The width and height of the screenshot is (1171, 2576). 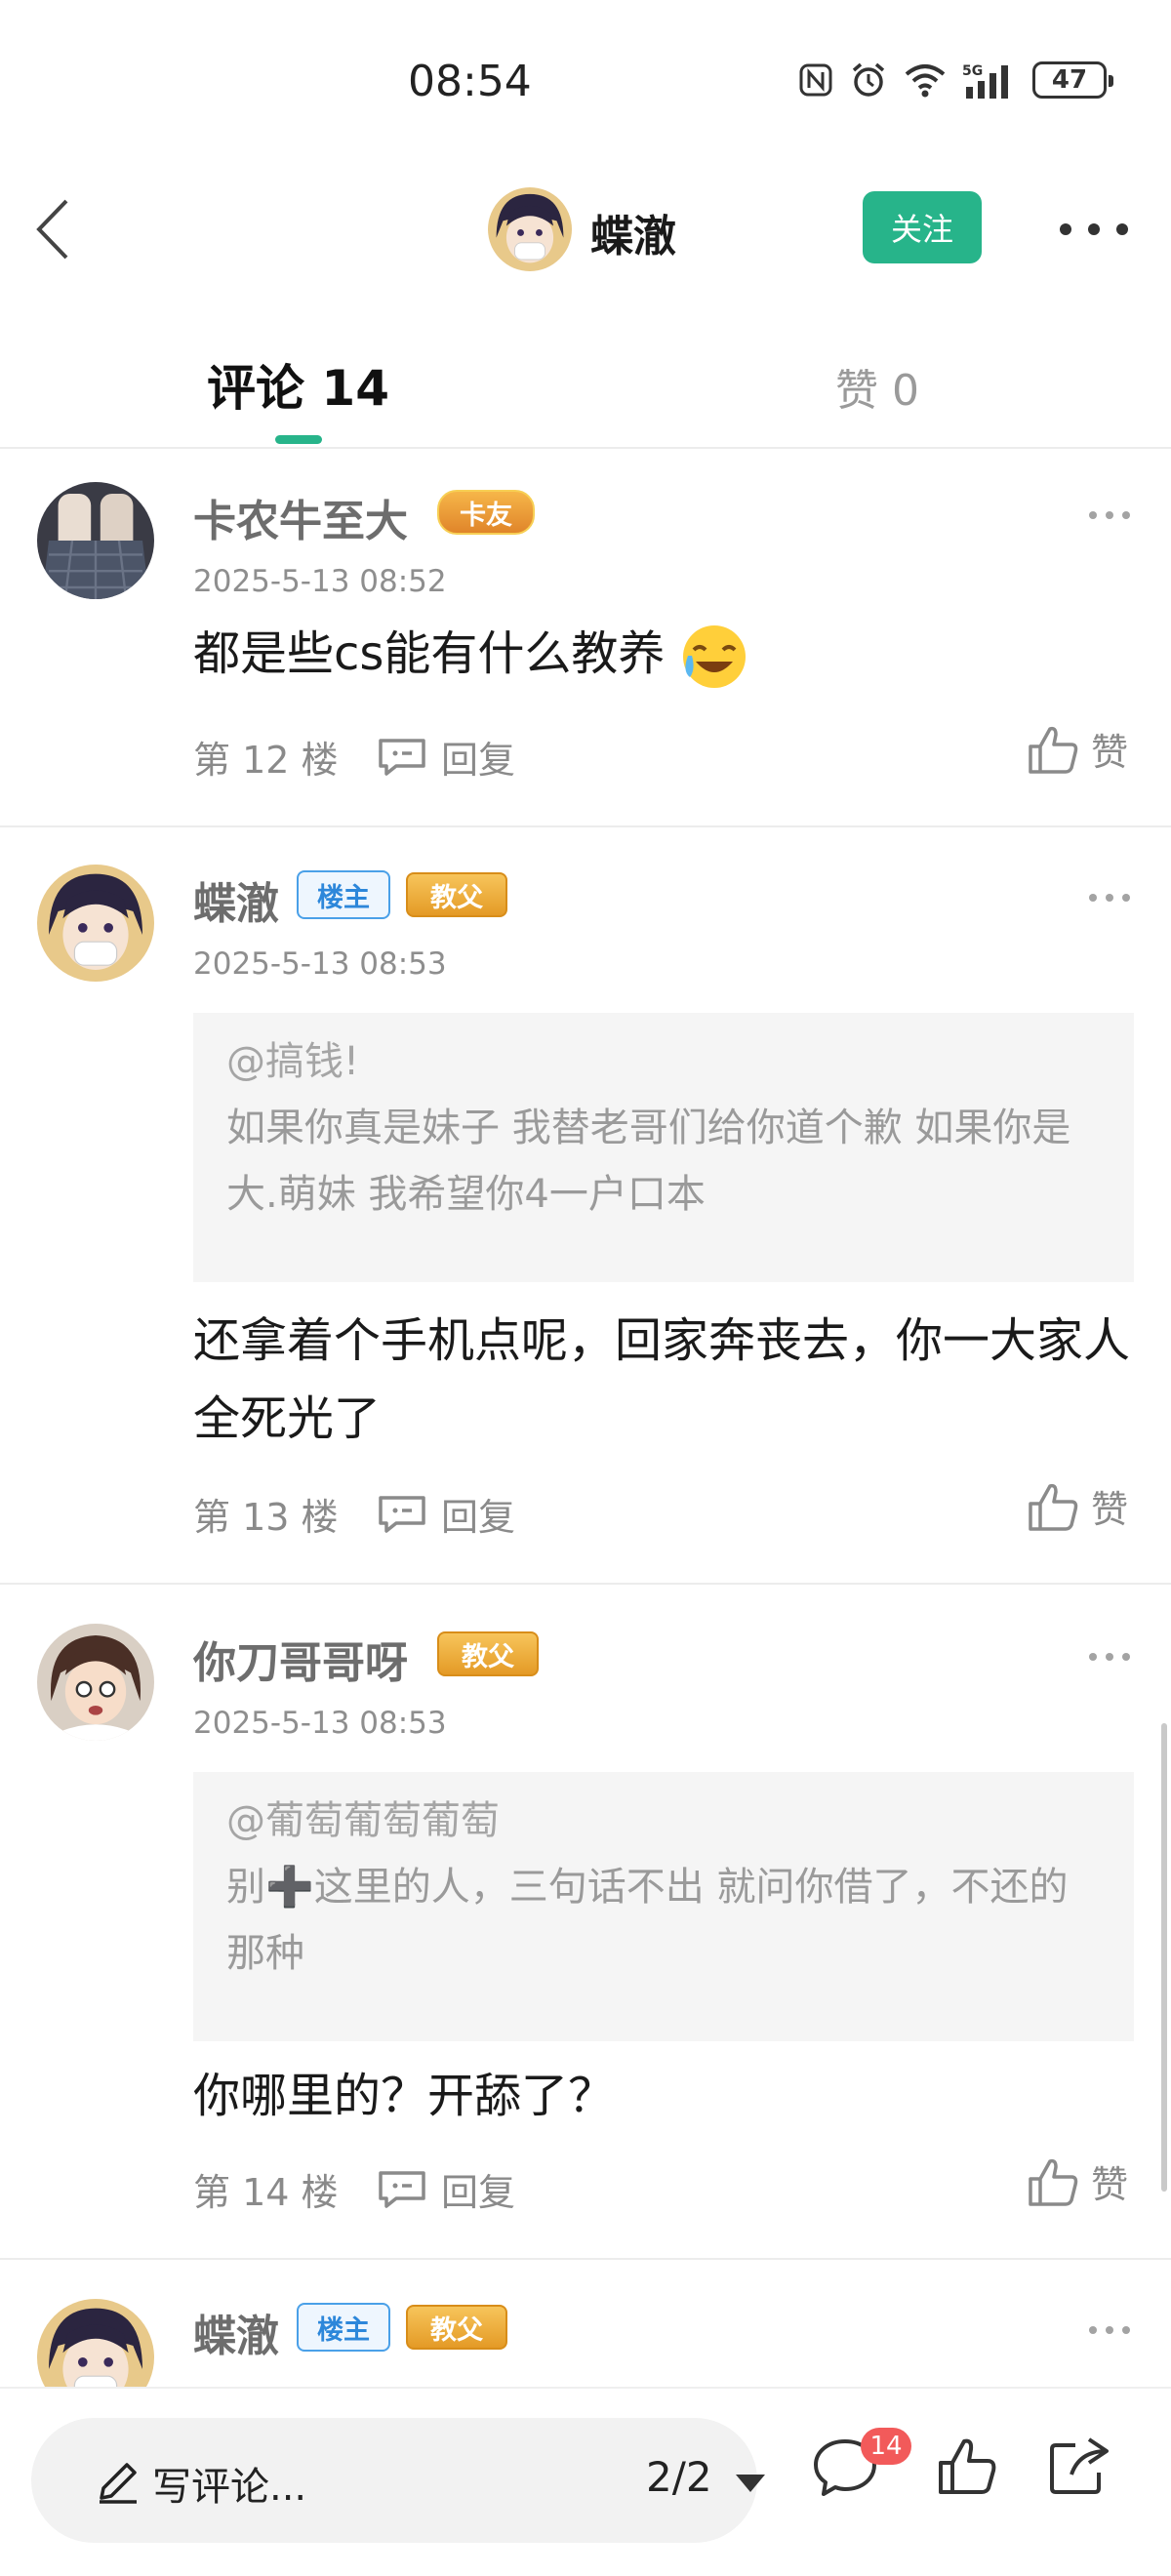 What do you see at coordinates (886, 2446) in the screenshot?
I see `comment-count-badge: 14` at bounding box center [886, 2446].